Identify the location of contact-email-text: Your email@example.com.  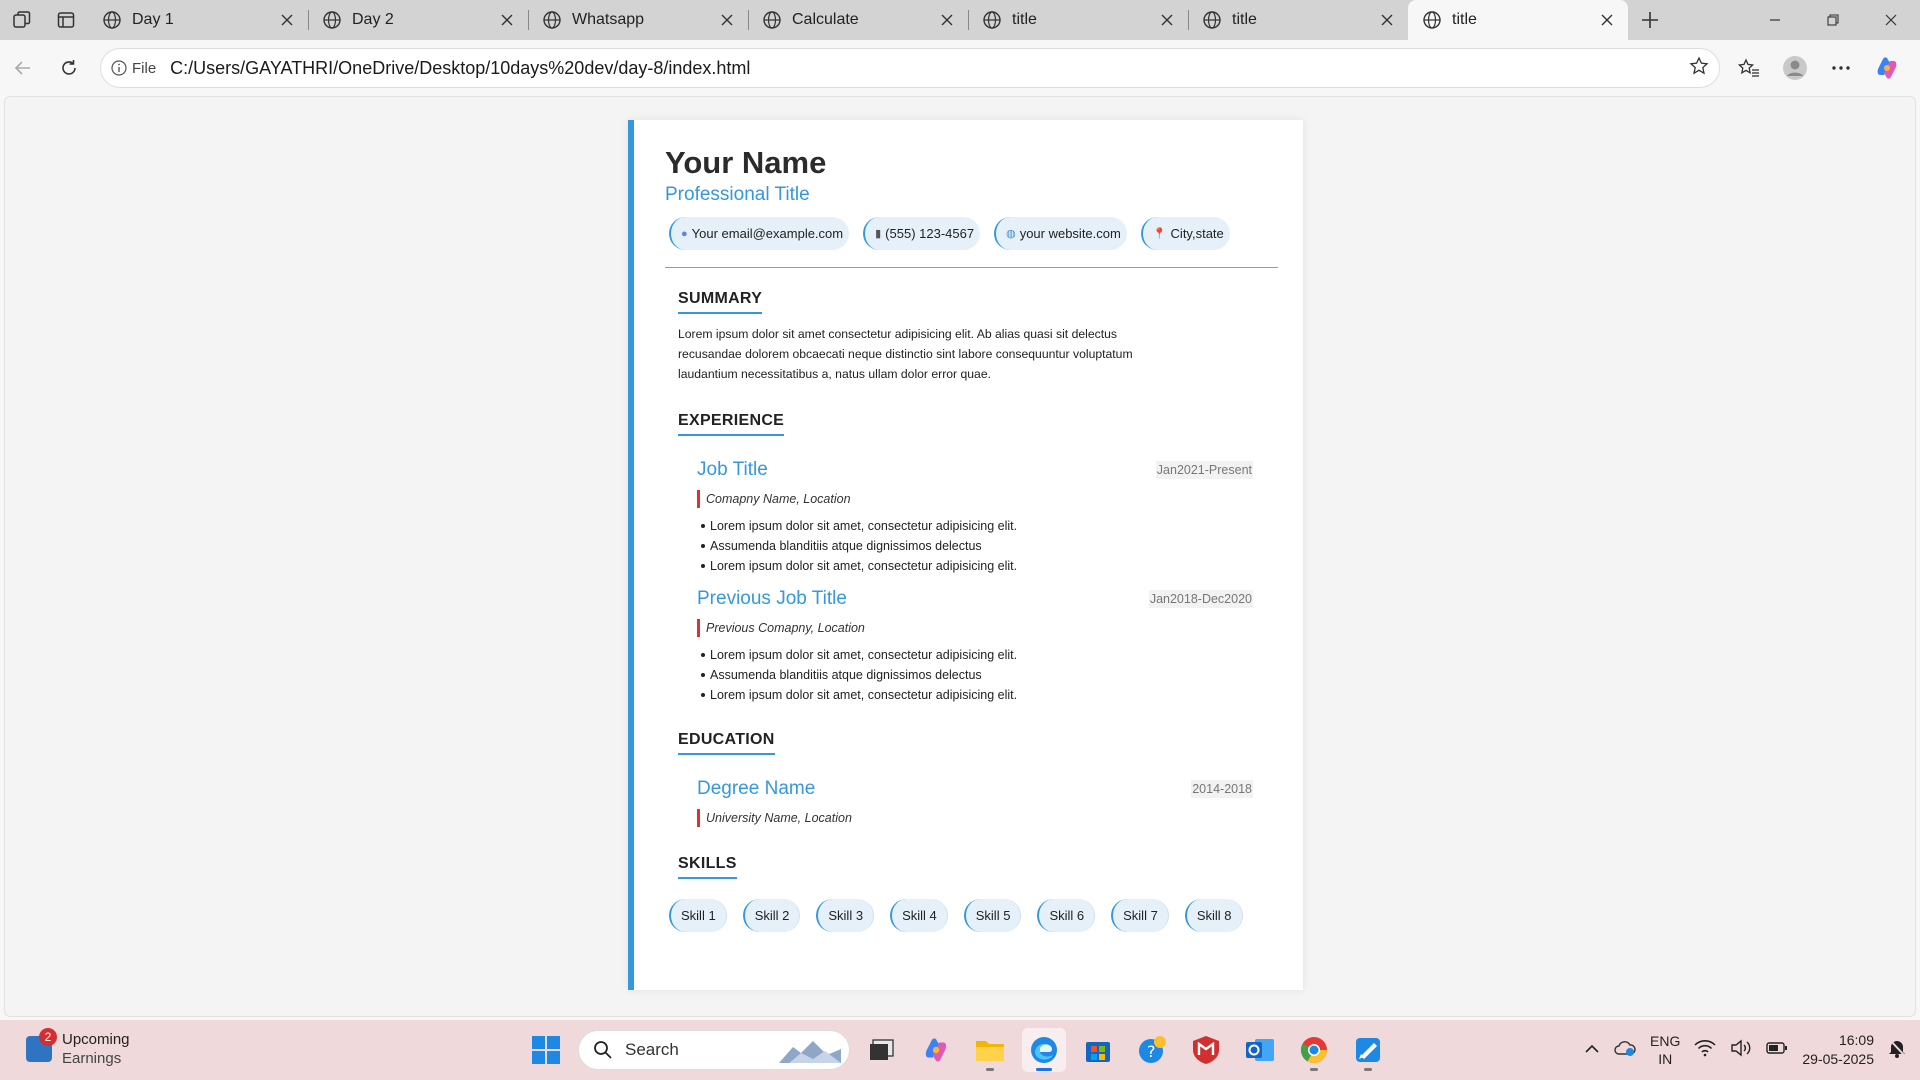
(767, 233).